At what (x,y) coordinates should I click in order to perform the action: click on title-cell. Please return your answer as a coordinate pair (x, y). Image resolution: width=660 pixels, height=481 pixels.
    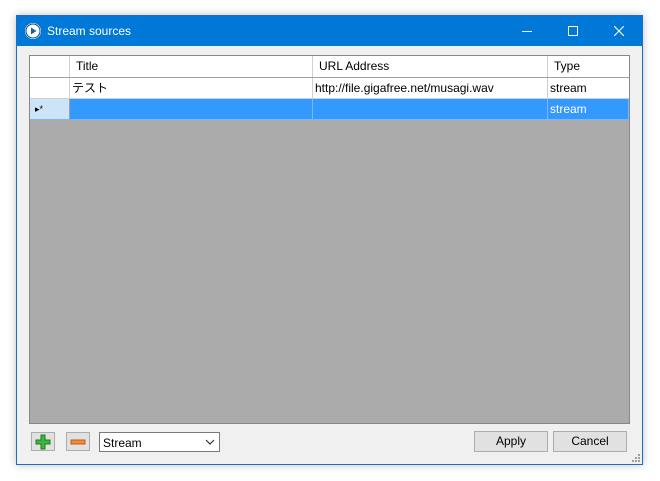
    Looking at the image, I should click on (191, 109).